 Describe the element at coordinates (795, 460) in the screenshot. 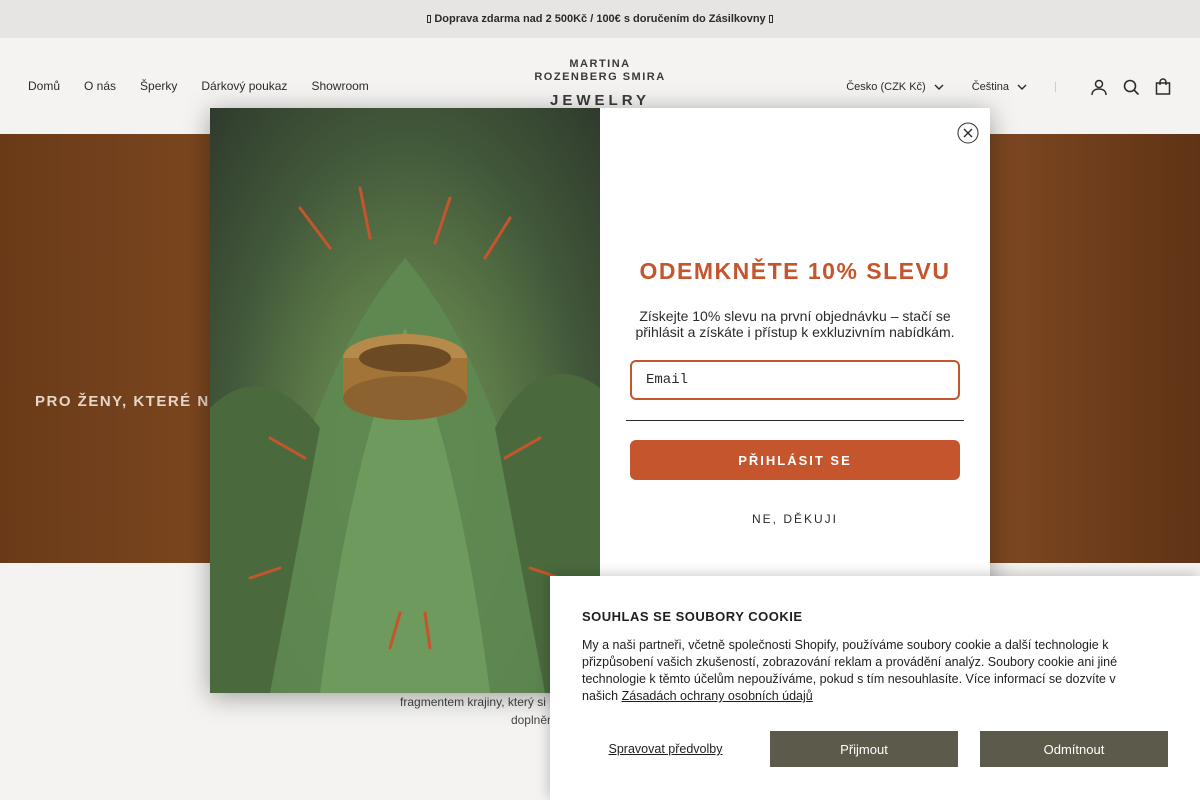

I see `subscribe-button: PŘIHLÁSIT SE` at that location.